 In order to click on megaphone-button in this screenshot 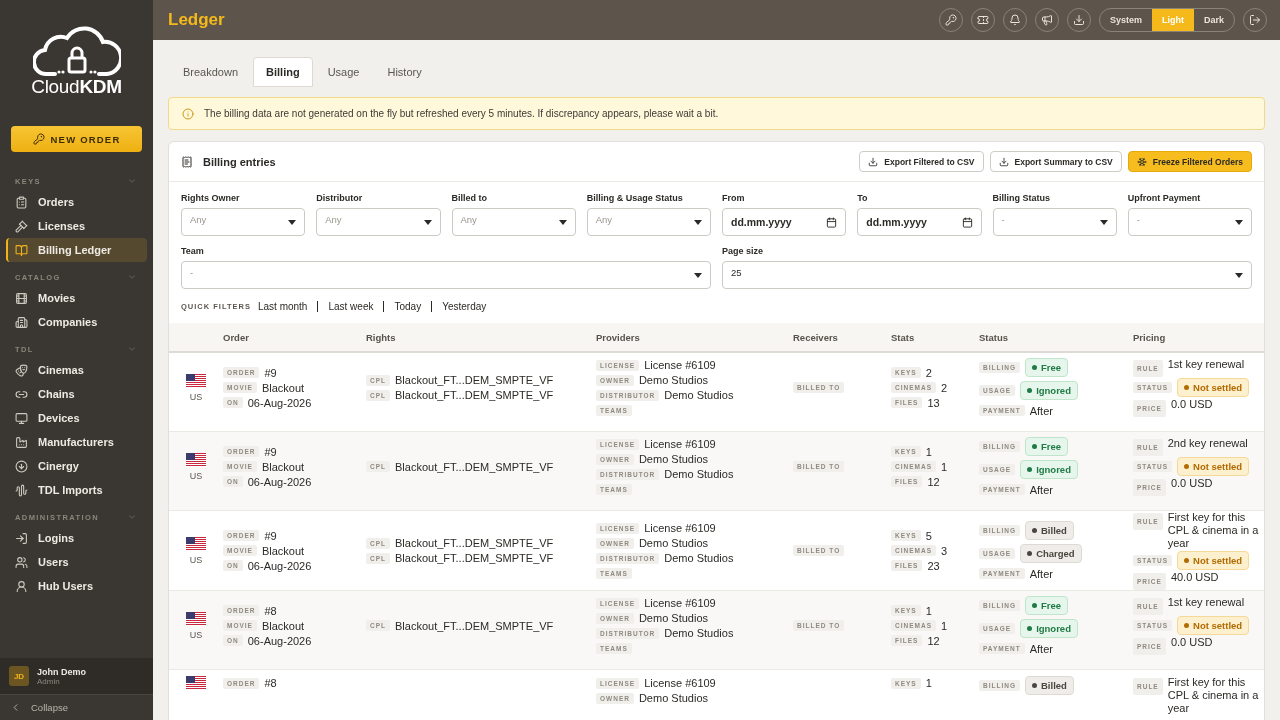, I will do `click(1046, 20)`.